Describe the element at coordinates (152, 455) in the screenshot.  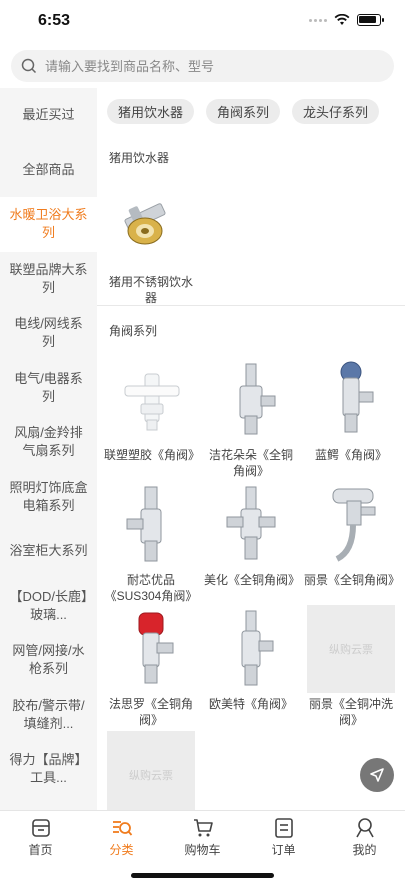
I see `product-name: 联塑塑胶《角阀》` at that location.